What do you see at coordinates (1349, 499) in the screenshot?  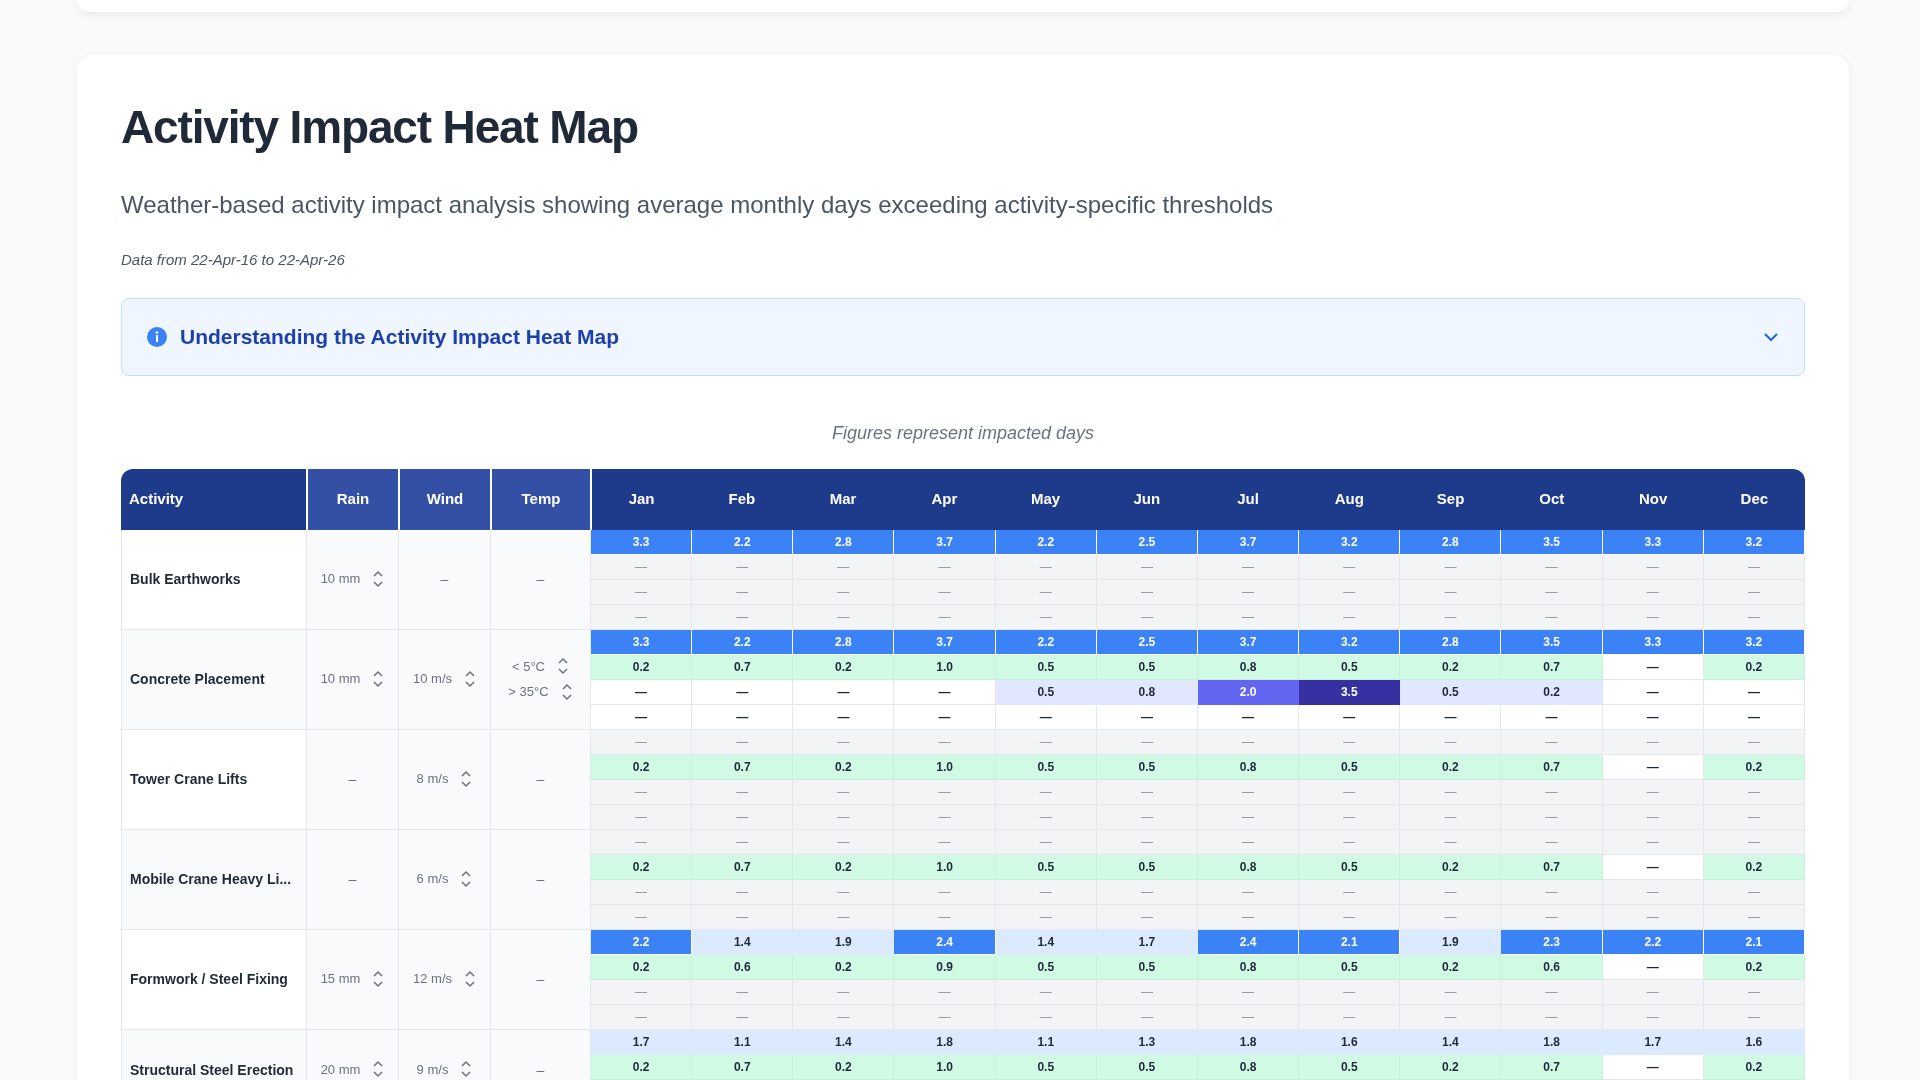 I see `column-header: Aug` at bounding box center [1349, 499].